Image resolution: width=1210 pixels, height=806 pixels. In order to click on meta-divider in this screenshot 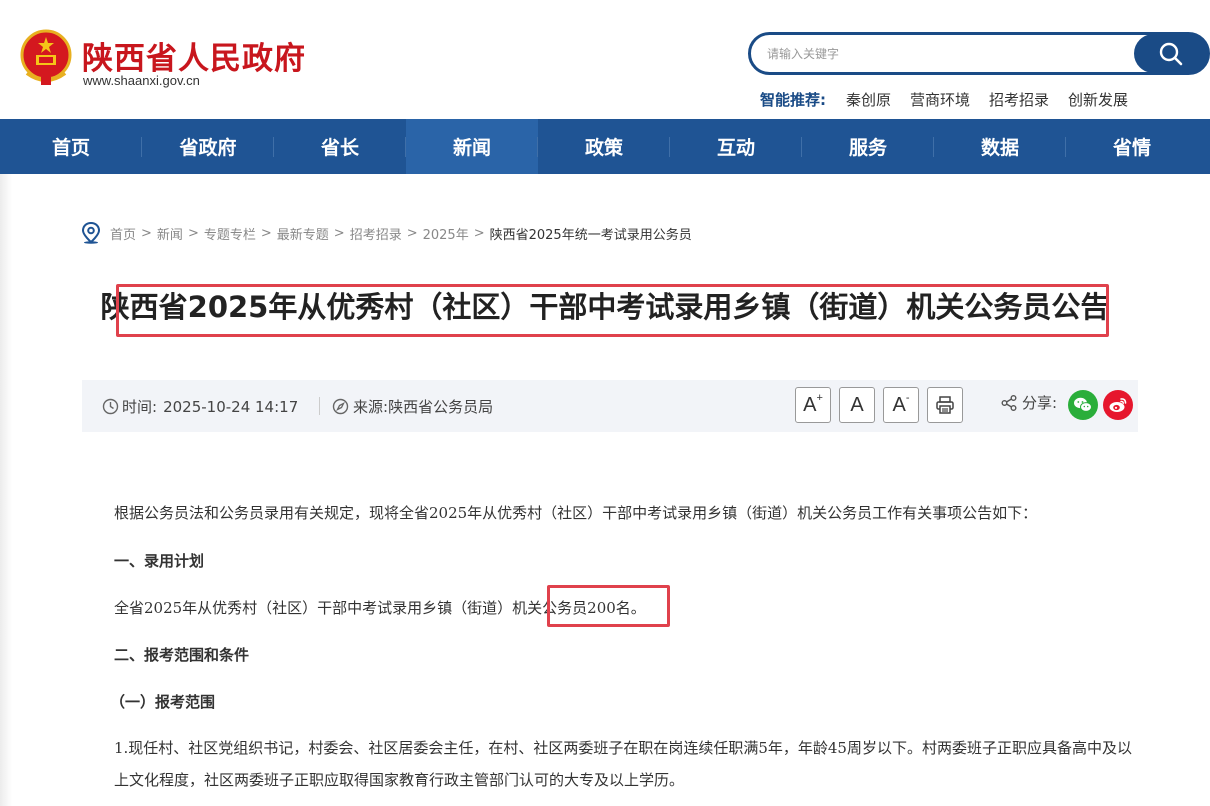, I will do `click(319, 406)`.